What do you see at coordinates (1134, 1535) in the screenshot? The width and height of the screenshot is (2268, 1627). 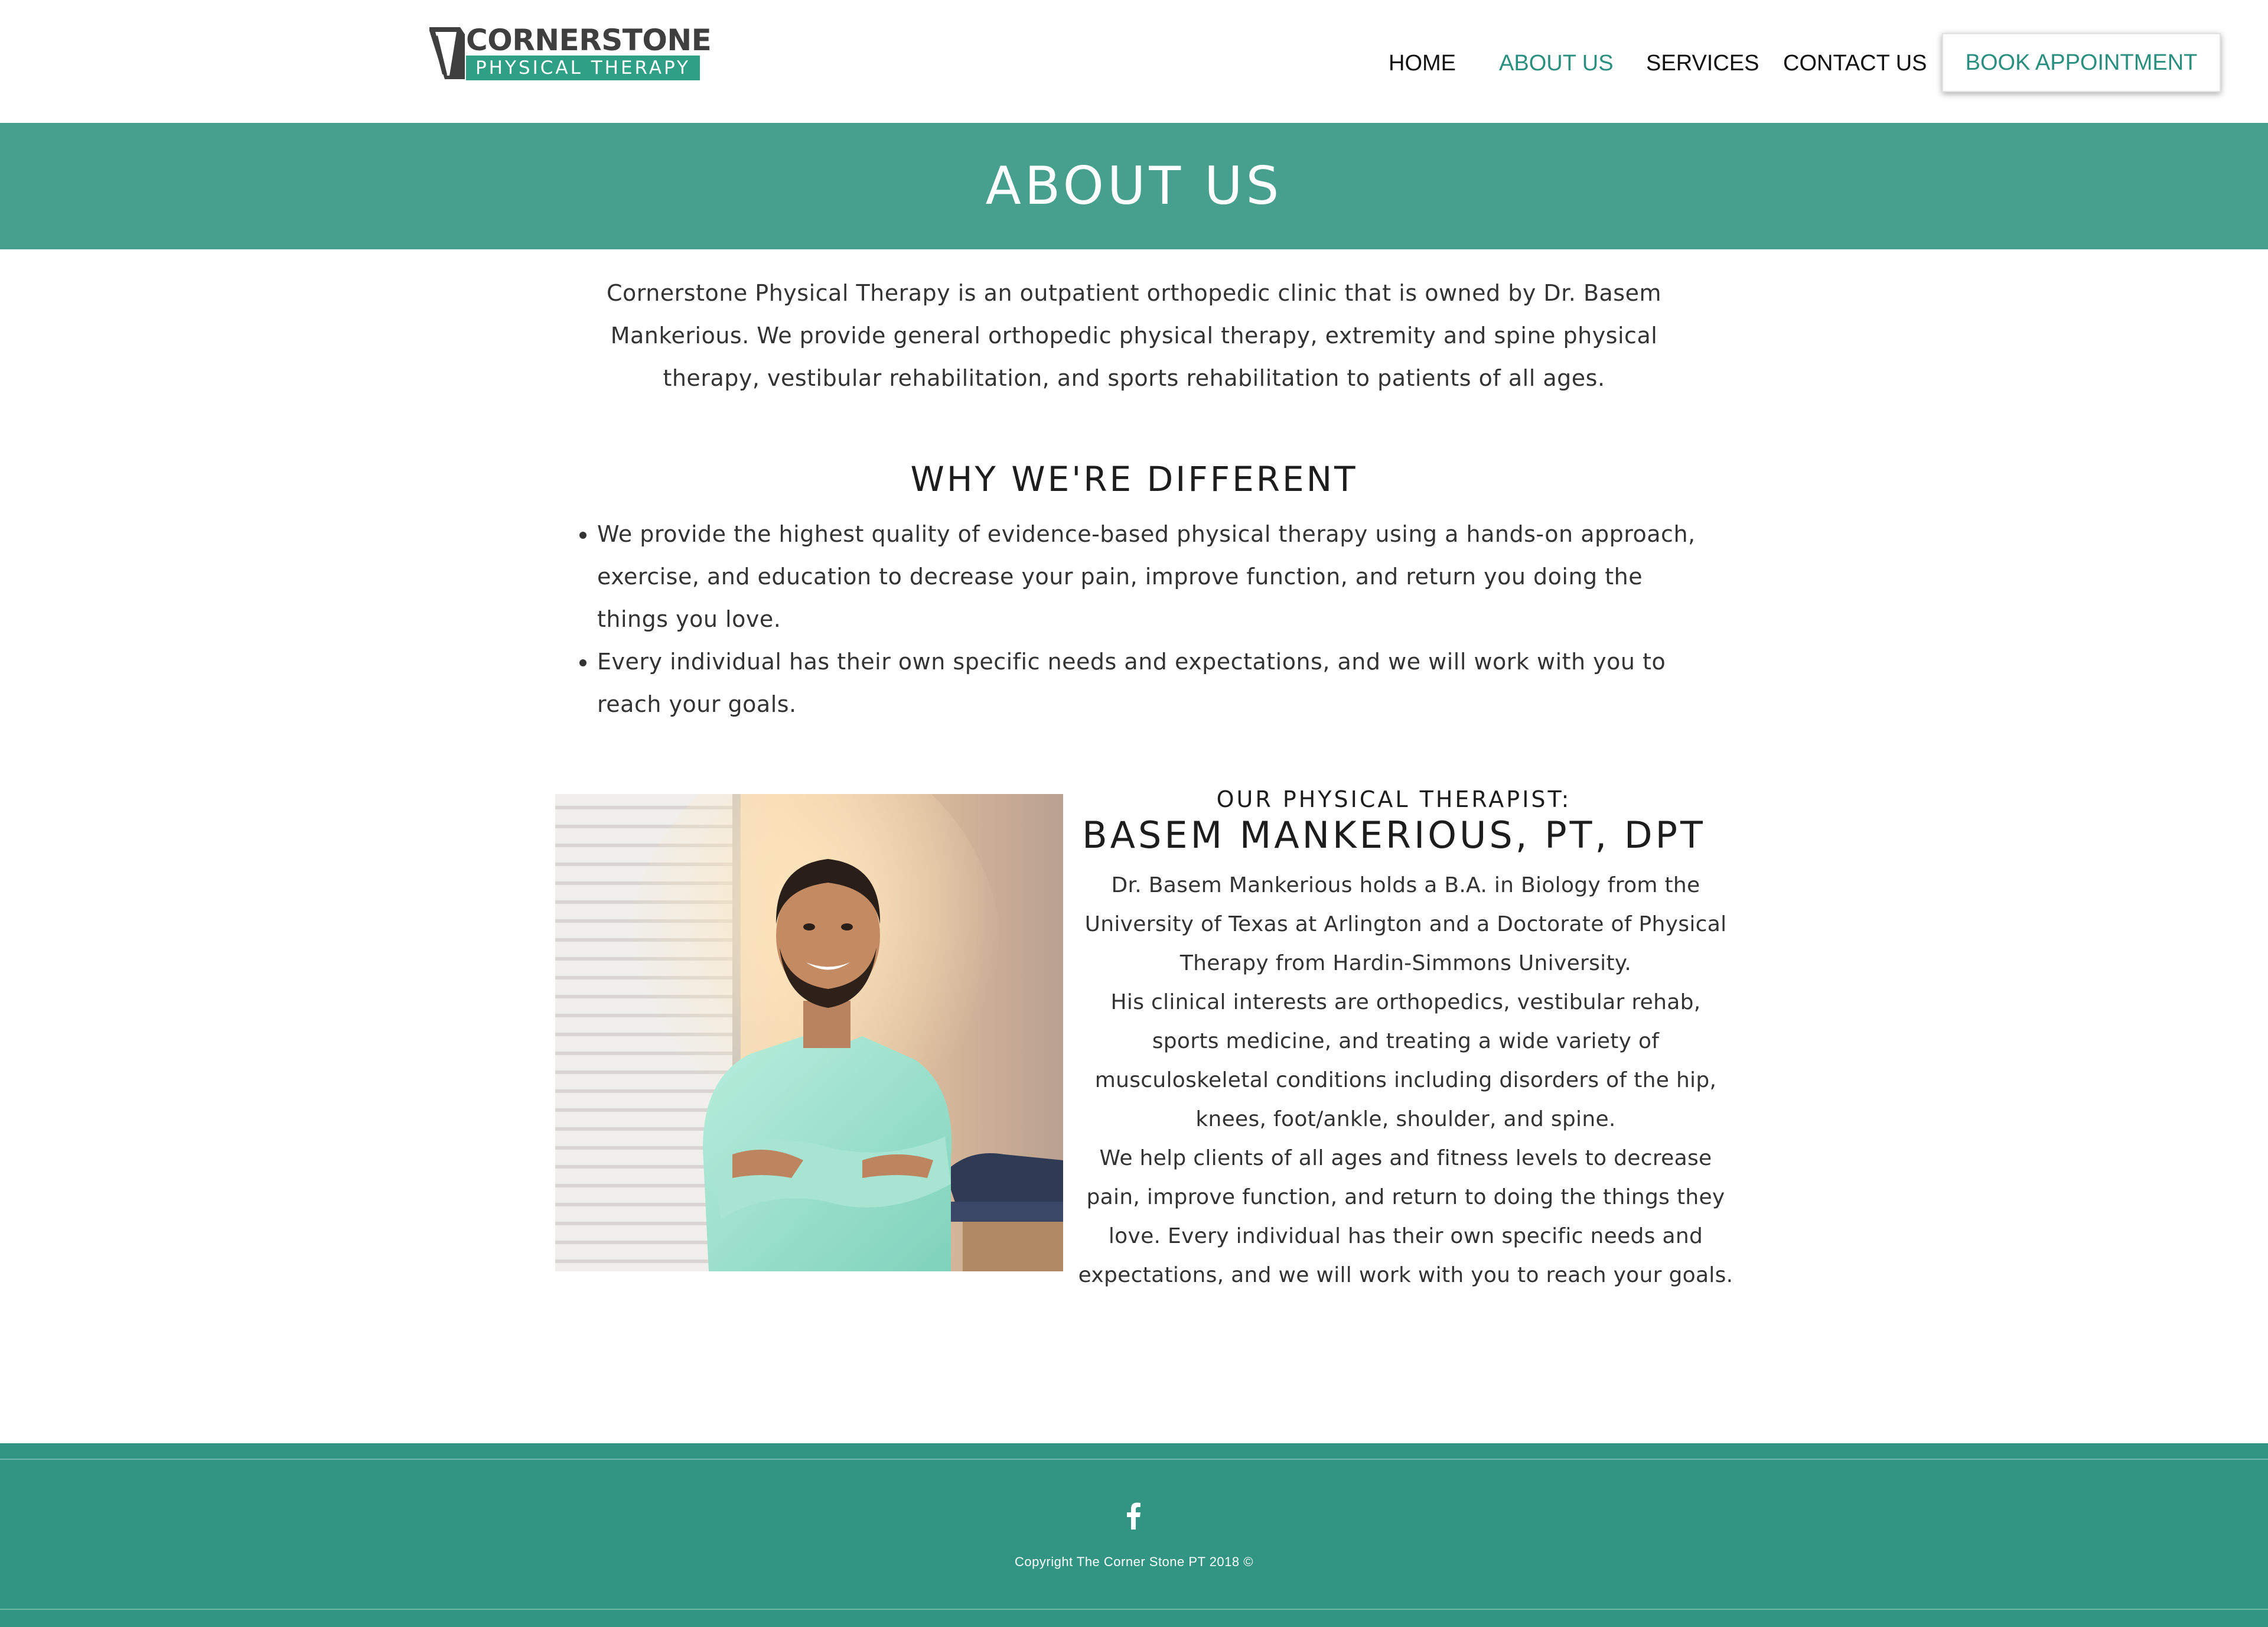 I see `site-footer: Copyright The Corner Stone PT 2018 ©` at bounding box center [1134, 1535].